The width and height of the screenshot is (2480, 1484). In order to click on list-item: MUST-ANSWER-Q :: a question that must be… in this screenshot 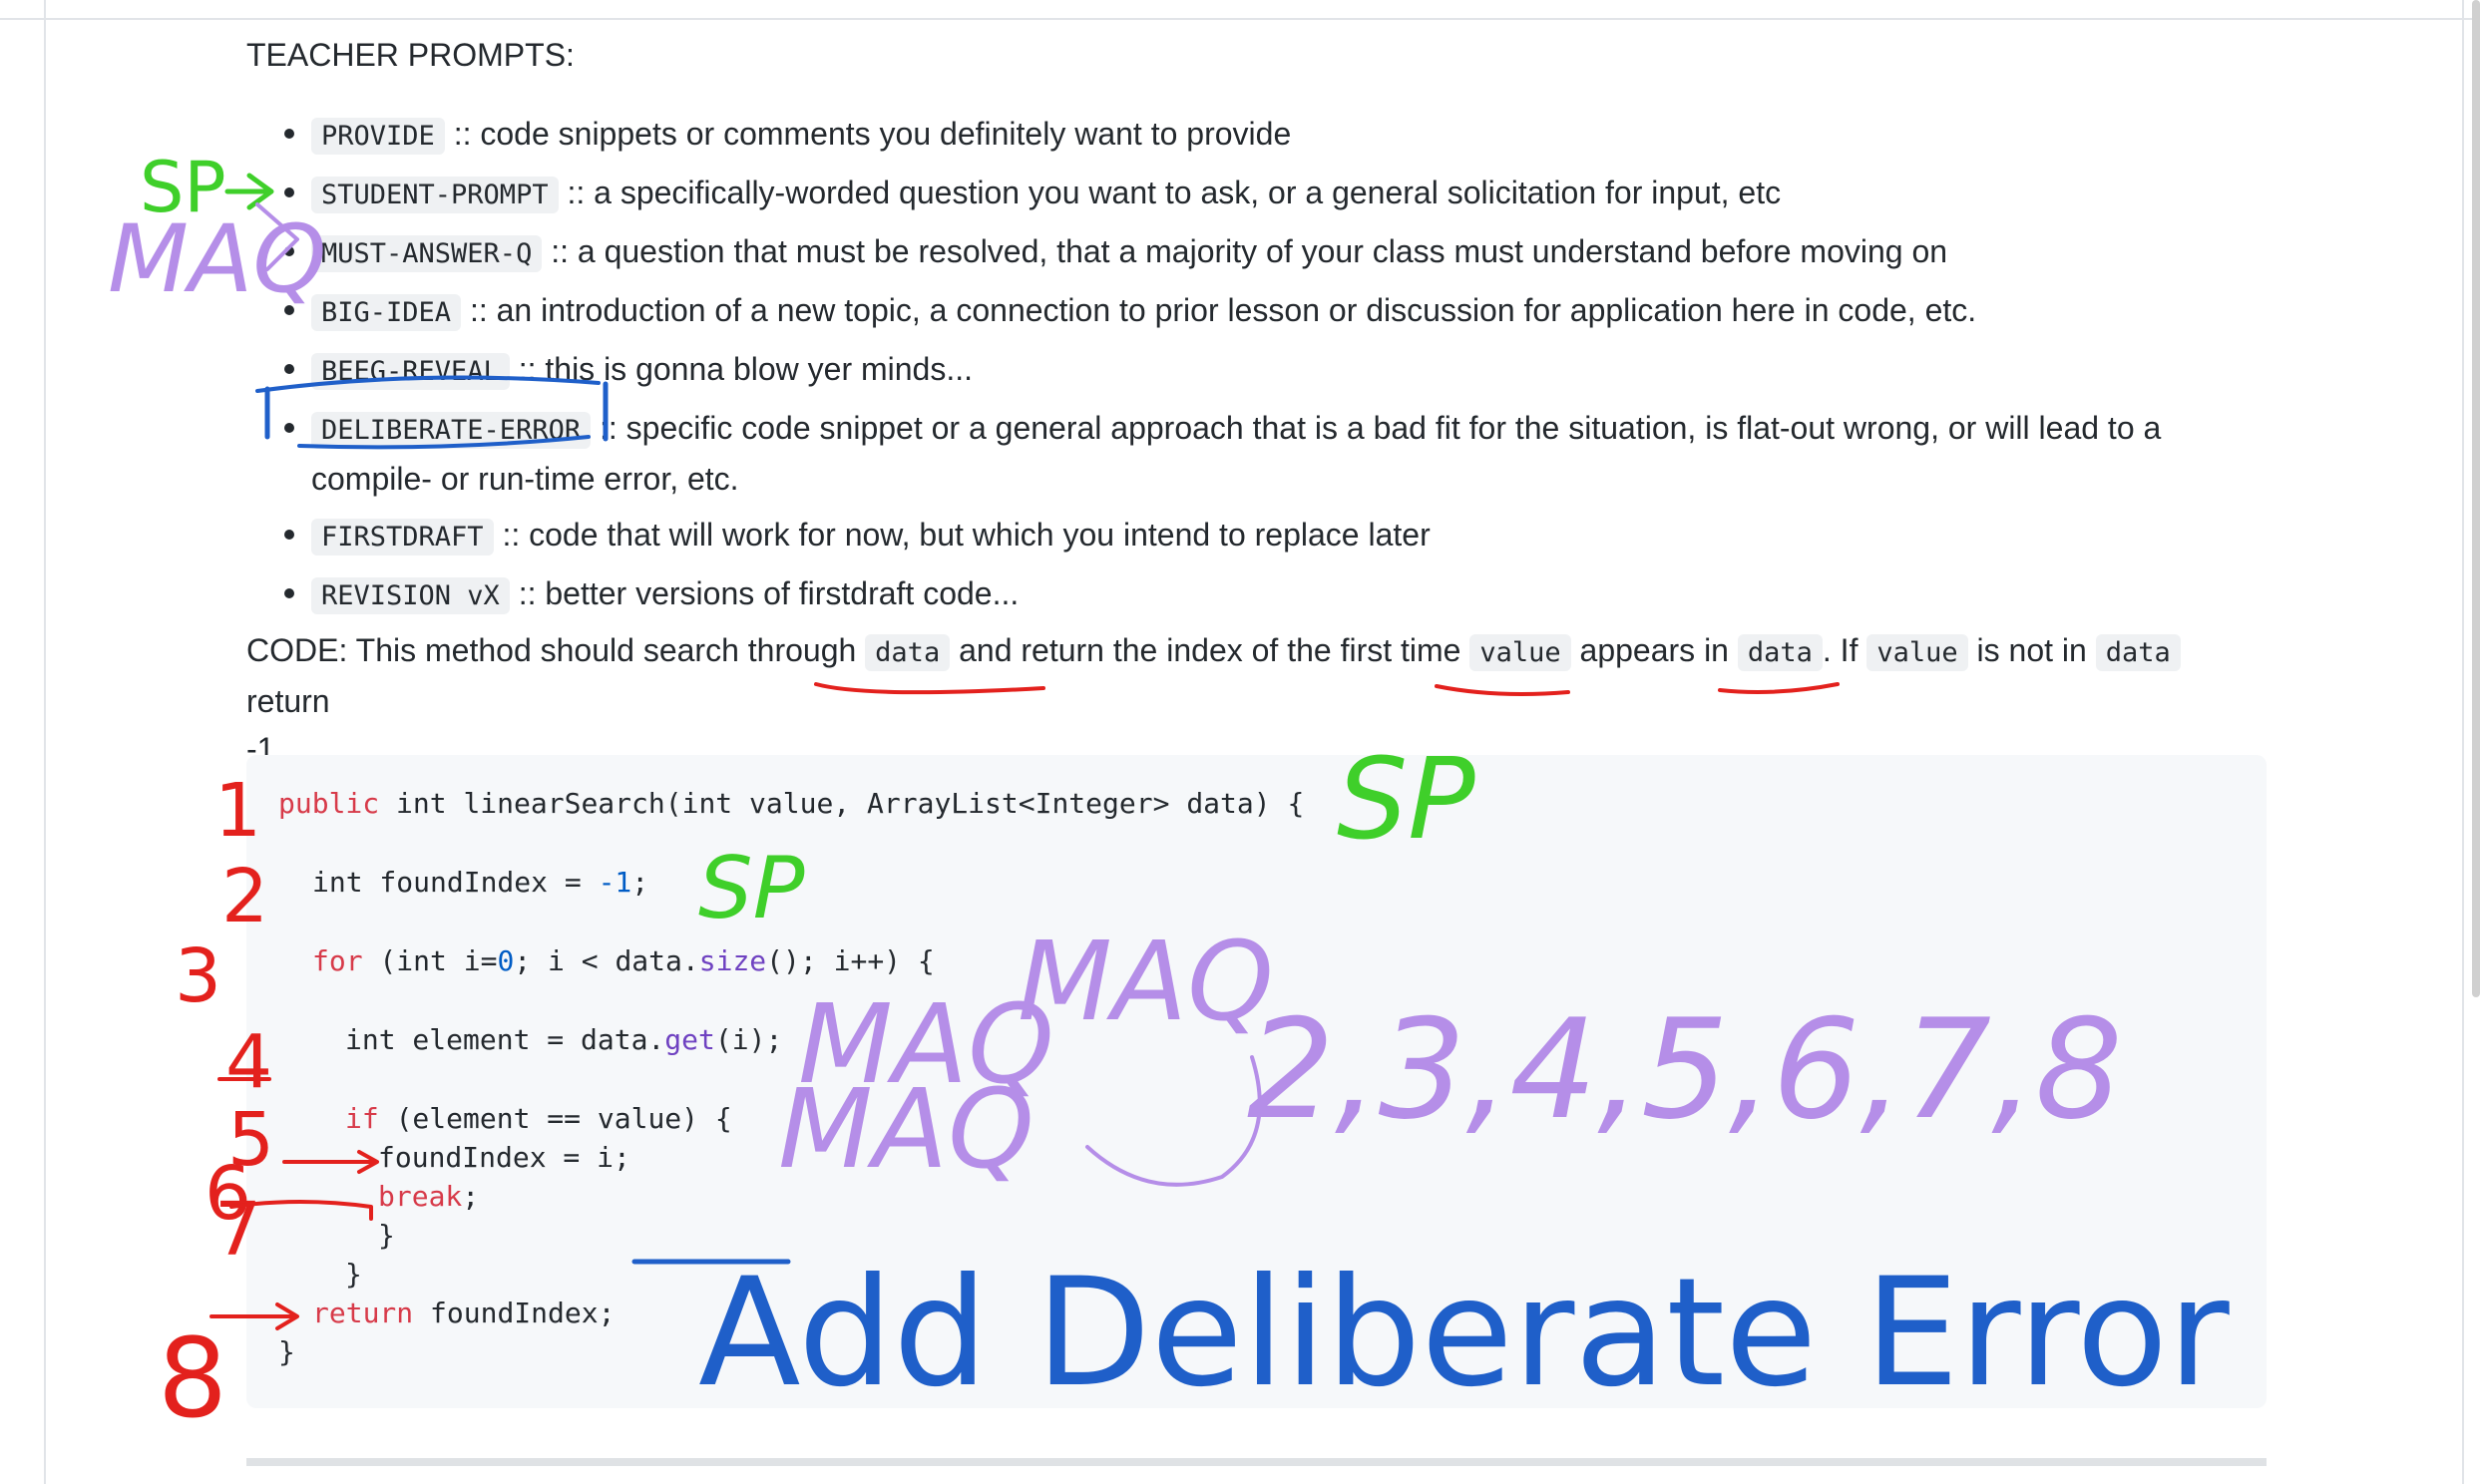, I will do `click(1244, 252)`.